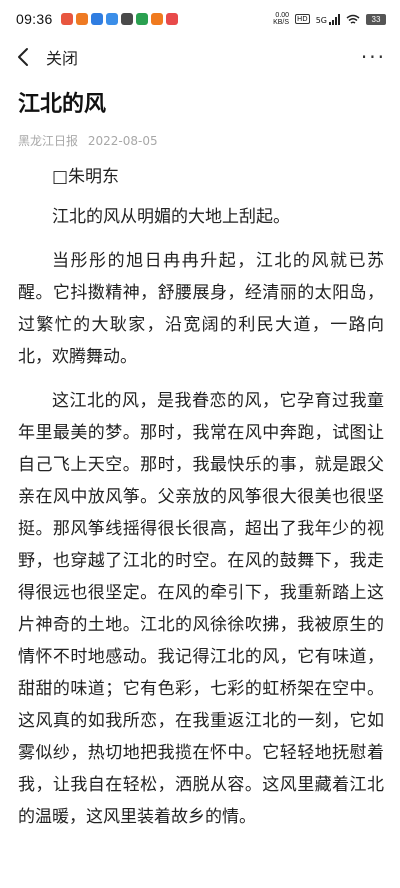  I want to click on more-options-button: ···, so click(373, 57).